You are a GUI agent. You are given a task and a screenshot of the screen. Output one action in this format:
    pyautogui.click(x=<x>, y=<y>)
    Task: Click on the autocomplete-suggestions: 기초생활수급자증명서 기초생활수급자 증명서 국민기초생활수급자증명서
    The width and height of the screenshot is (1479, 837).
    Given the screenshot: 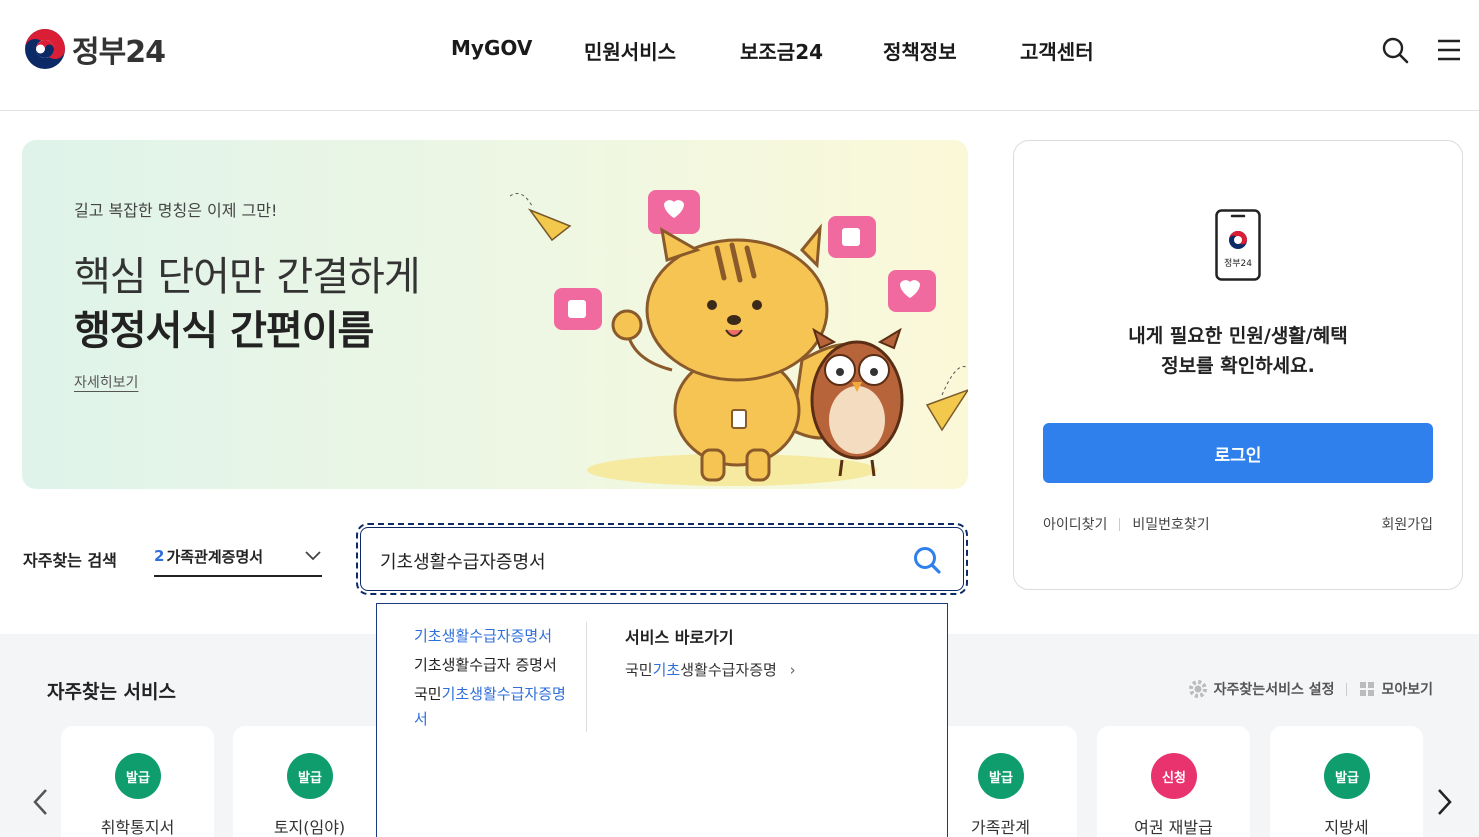 What is the action you would take?
    pyautogui.click(x=482, y=677)
    